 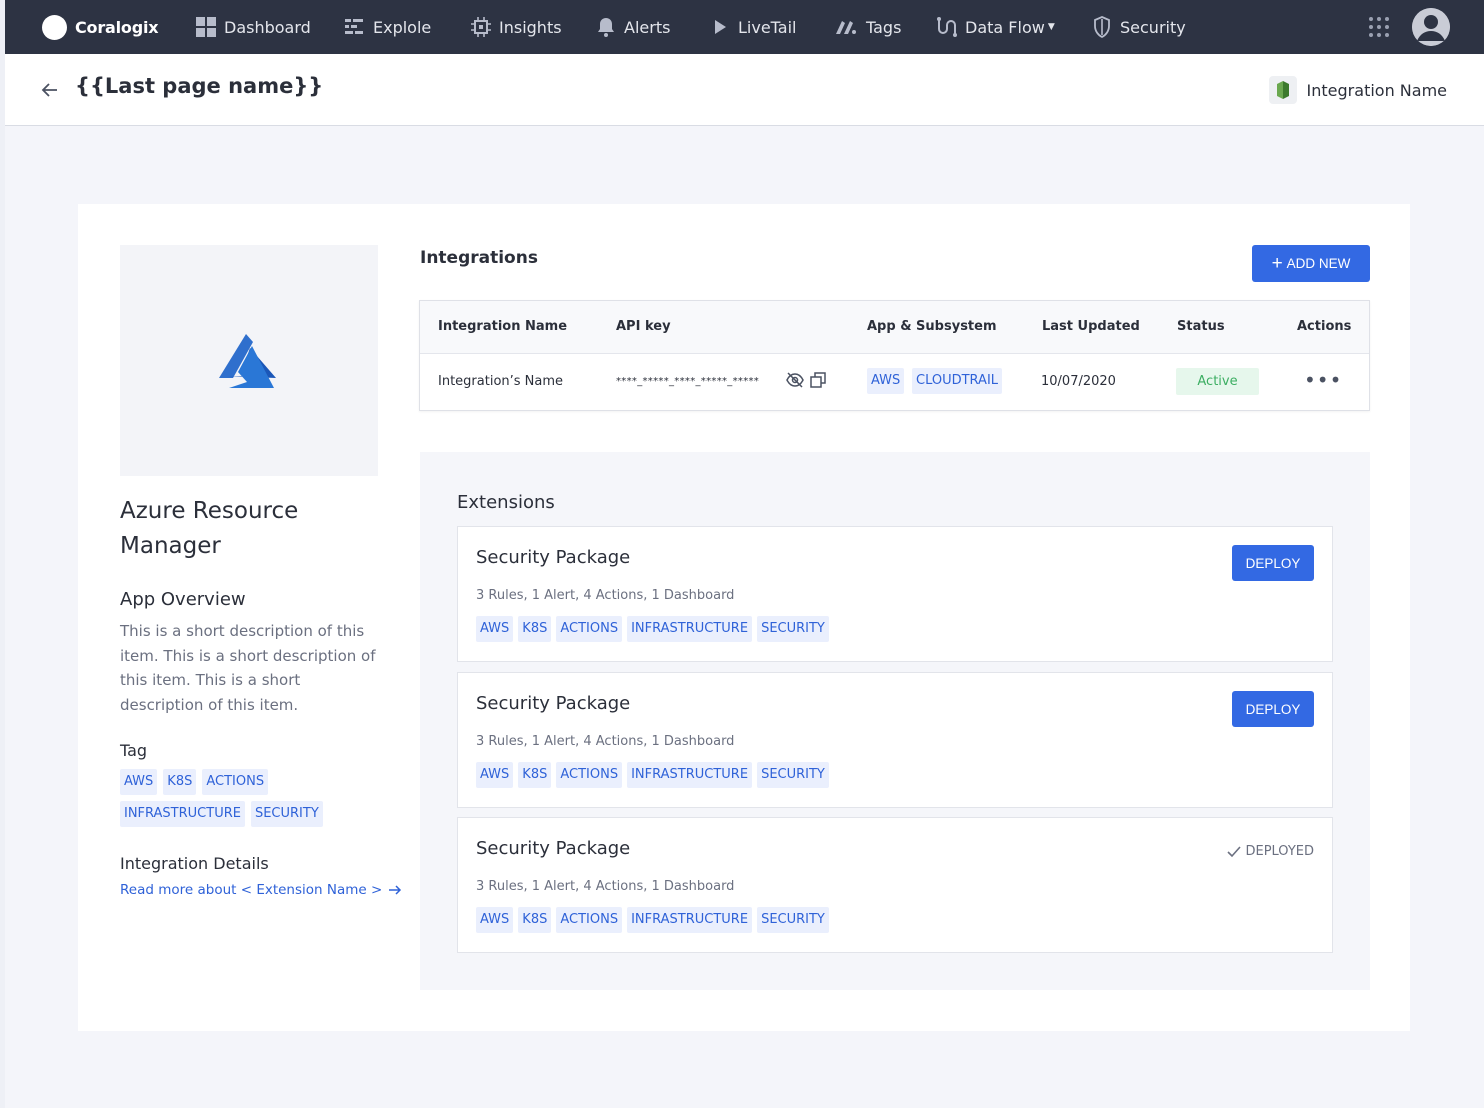 I want to click on app-logo, so click(x=249, y=360).